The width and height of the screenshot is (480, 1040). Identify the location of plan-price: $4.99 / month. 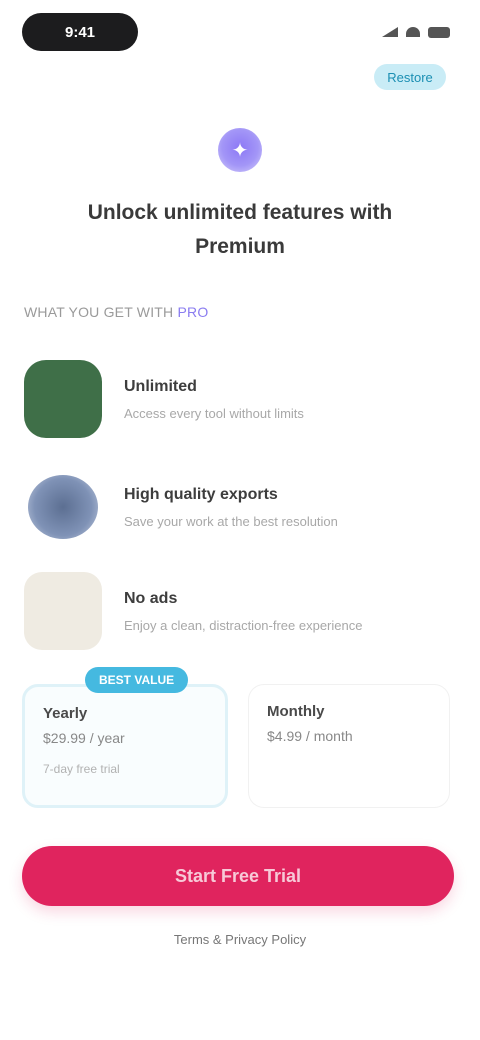
(310, 736).